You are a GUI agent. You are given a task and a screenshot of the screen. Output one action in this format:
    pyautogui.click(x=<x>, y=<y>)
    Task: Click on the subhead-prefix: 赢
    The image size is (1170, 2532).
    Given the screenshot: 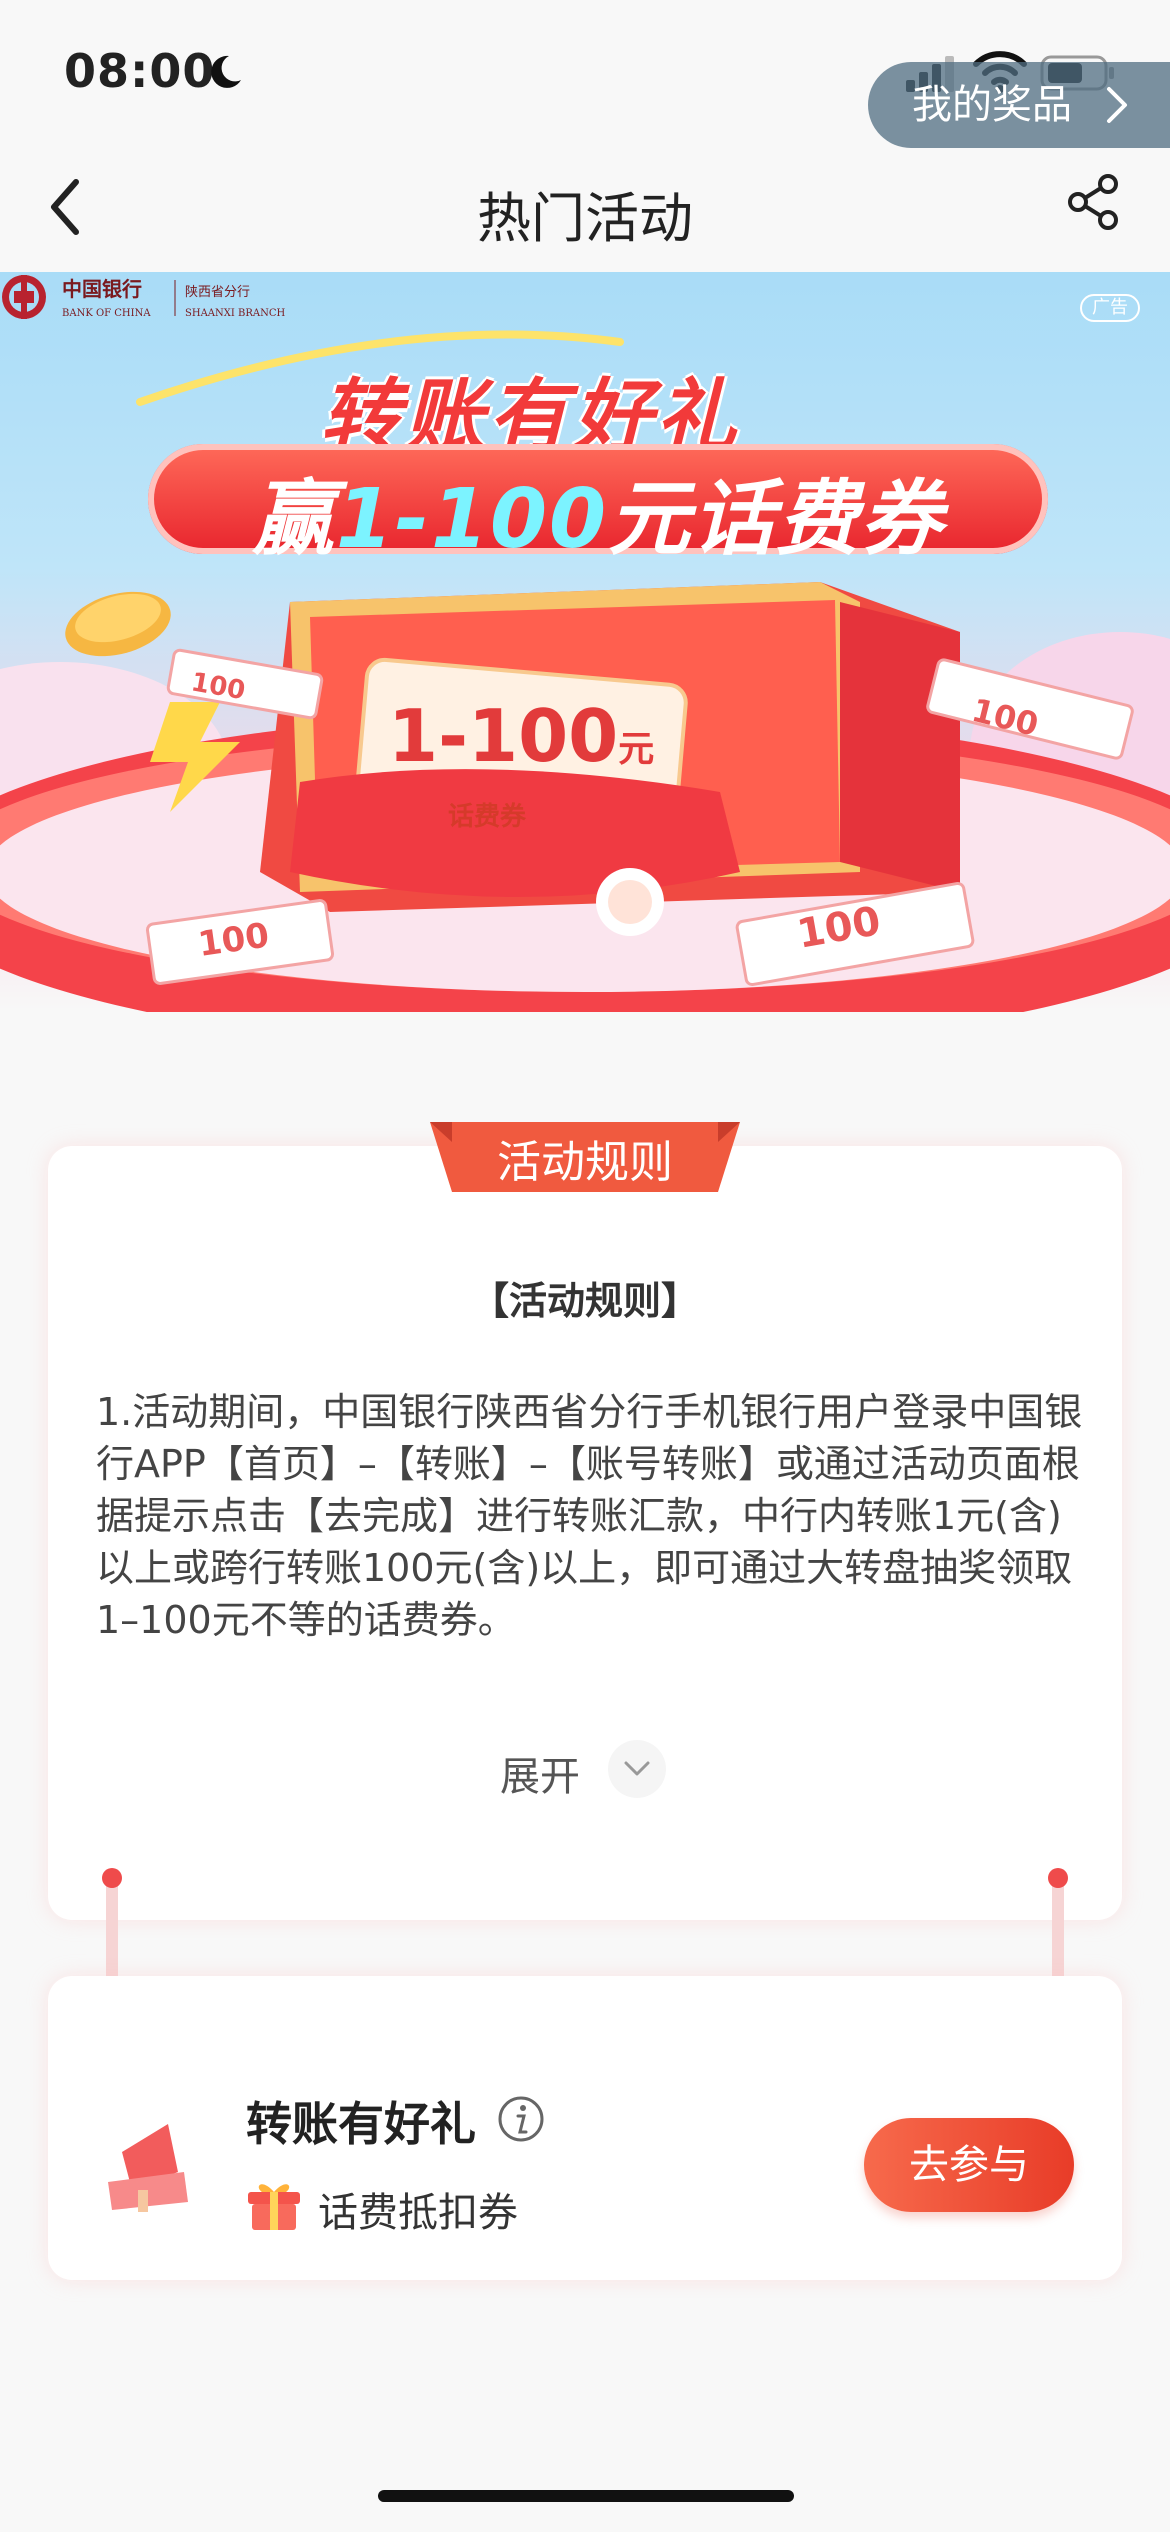 What is the action you would take?
    pyautogui.click(x=293, y=519)
    